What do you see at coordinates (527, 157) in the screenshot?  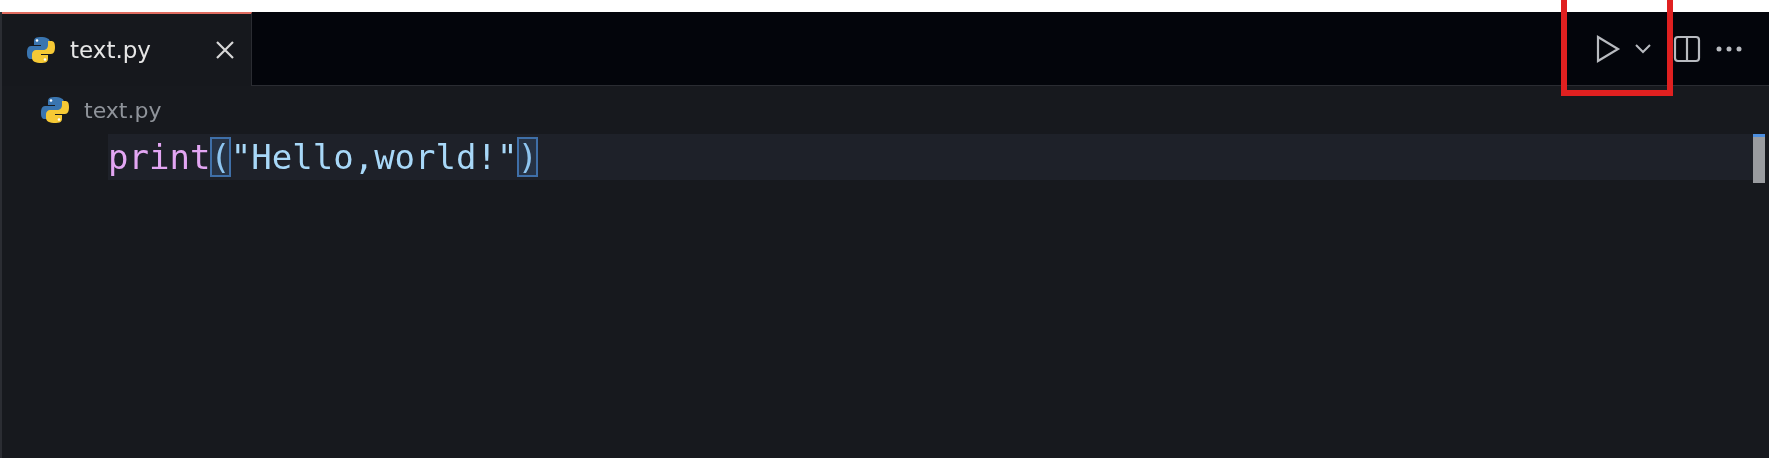 I see `bracket: )` at bounding box center [527, 157].